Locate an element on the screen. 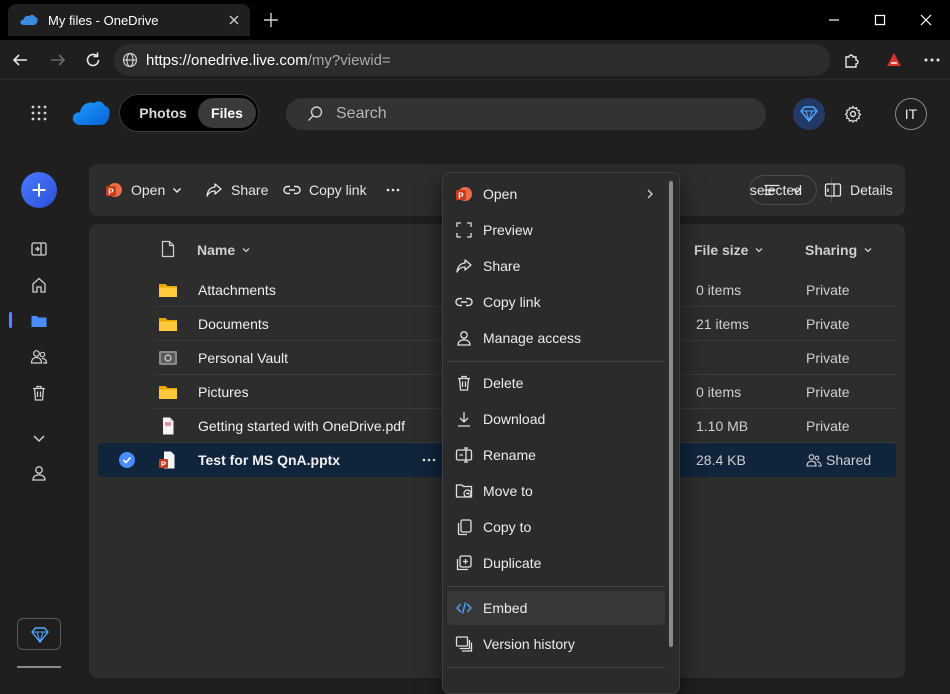  details-pane-icon is located at coordinates (833, 190).